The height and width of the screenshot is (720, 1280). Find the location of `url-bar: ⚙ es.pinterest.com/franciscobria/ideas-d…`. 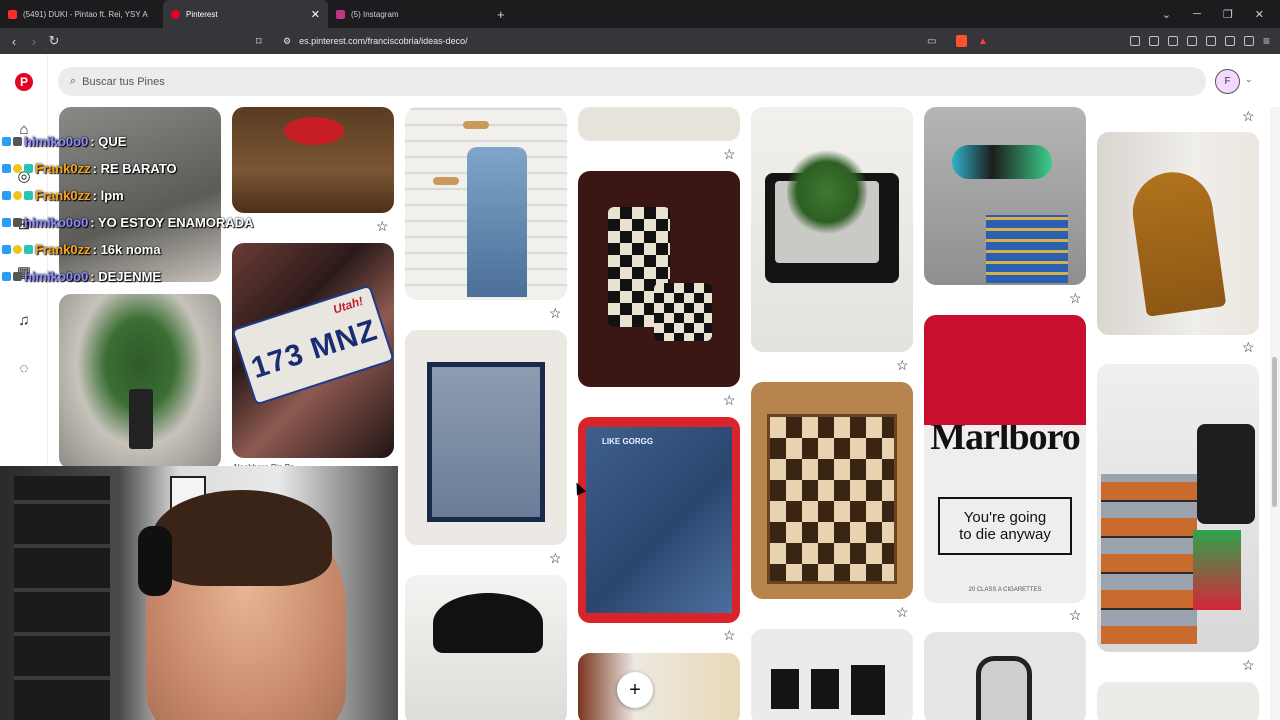

url-bar: ⚙ es.pinterest.com/franciscobria/ideas-d… is located at coordinates (636, 41).